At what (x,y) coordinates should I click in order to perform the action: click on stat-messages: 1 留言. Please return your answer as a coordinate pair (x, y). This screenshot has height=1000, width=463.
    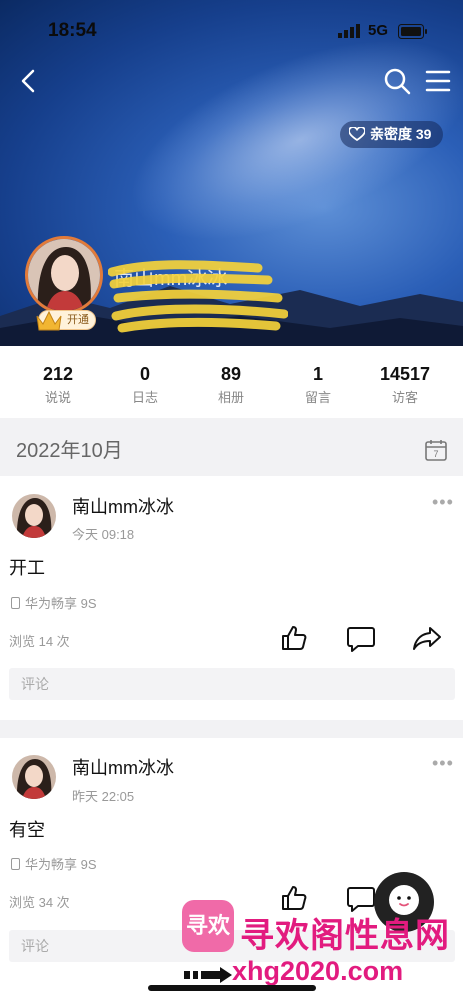
    Looking at the image, I should click on (318, 385).